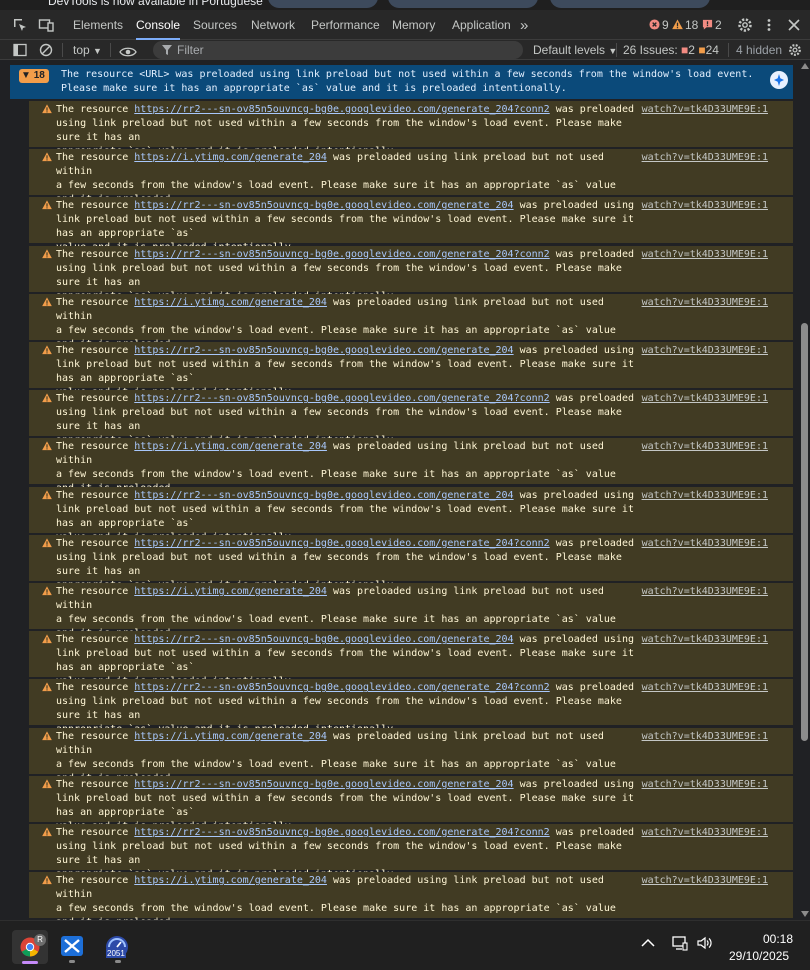  I want to click on network-icon, so click(680, 944).